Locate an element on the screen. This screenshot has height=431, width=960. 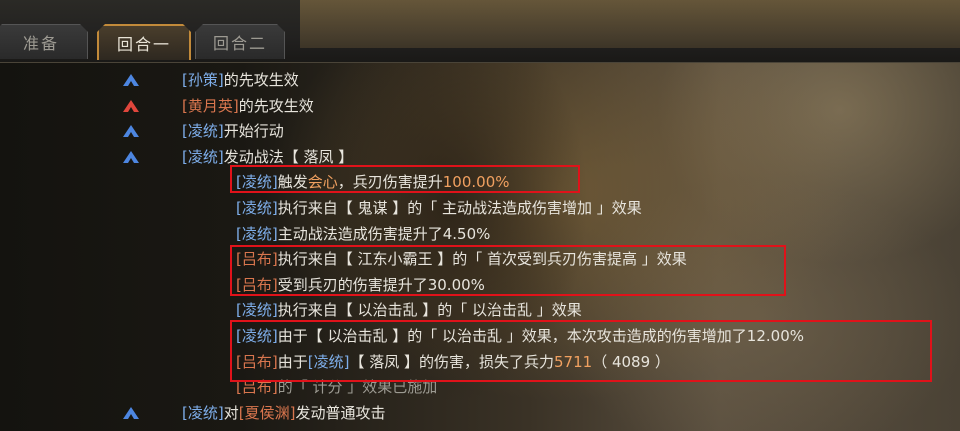
log-entry: [凌统]对[夏侯渊]发动普通攻击 is located at coordinates (283, 413).